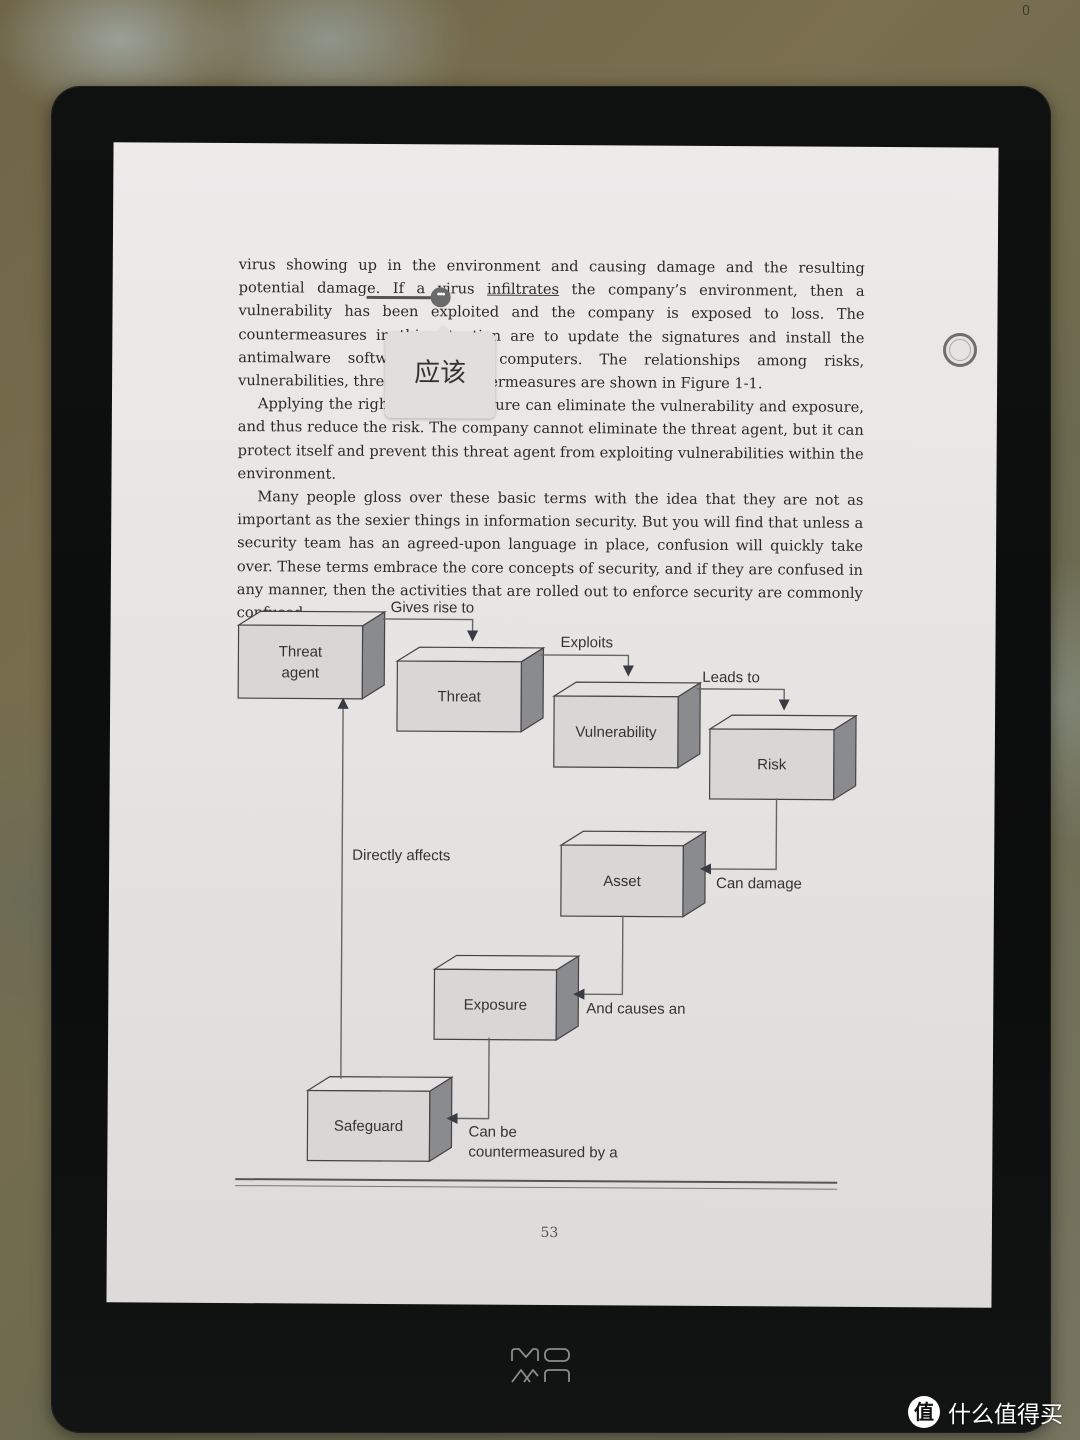 This screenshot has width=1080, height=1440. What do you see at coordinates (432, 608) in the screenshot?
I see `label-gives-rise-to: Gives rise to` at bounding box center [432, 608].